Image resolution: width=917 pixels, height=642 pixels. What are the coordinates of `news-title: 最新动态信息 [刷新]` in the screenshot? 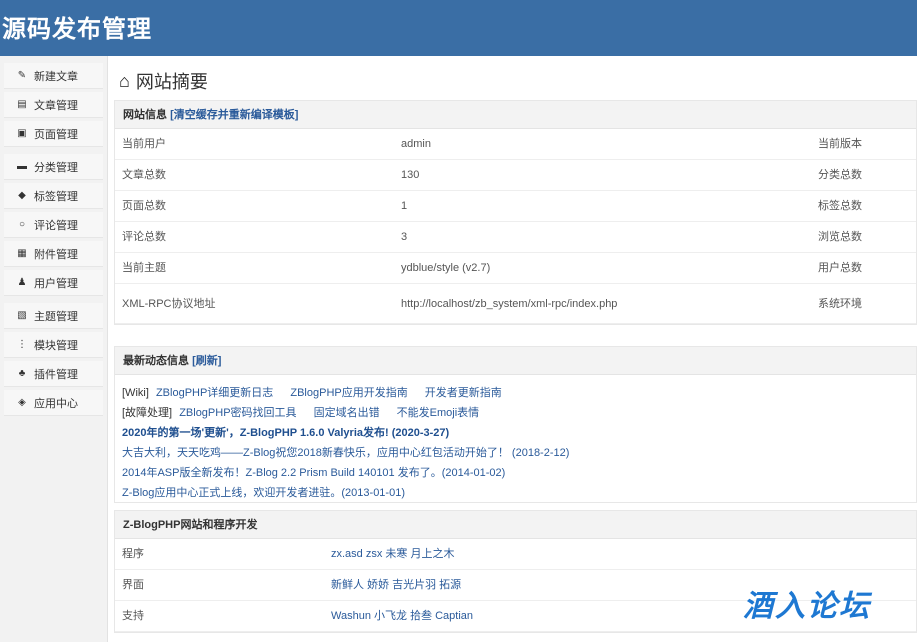 It's located at (515, 361).